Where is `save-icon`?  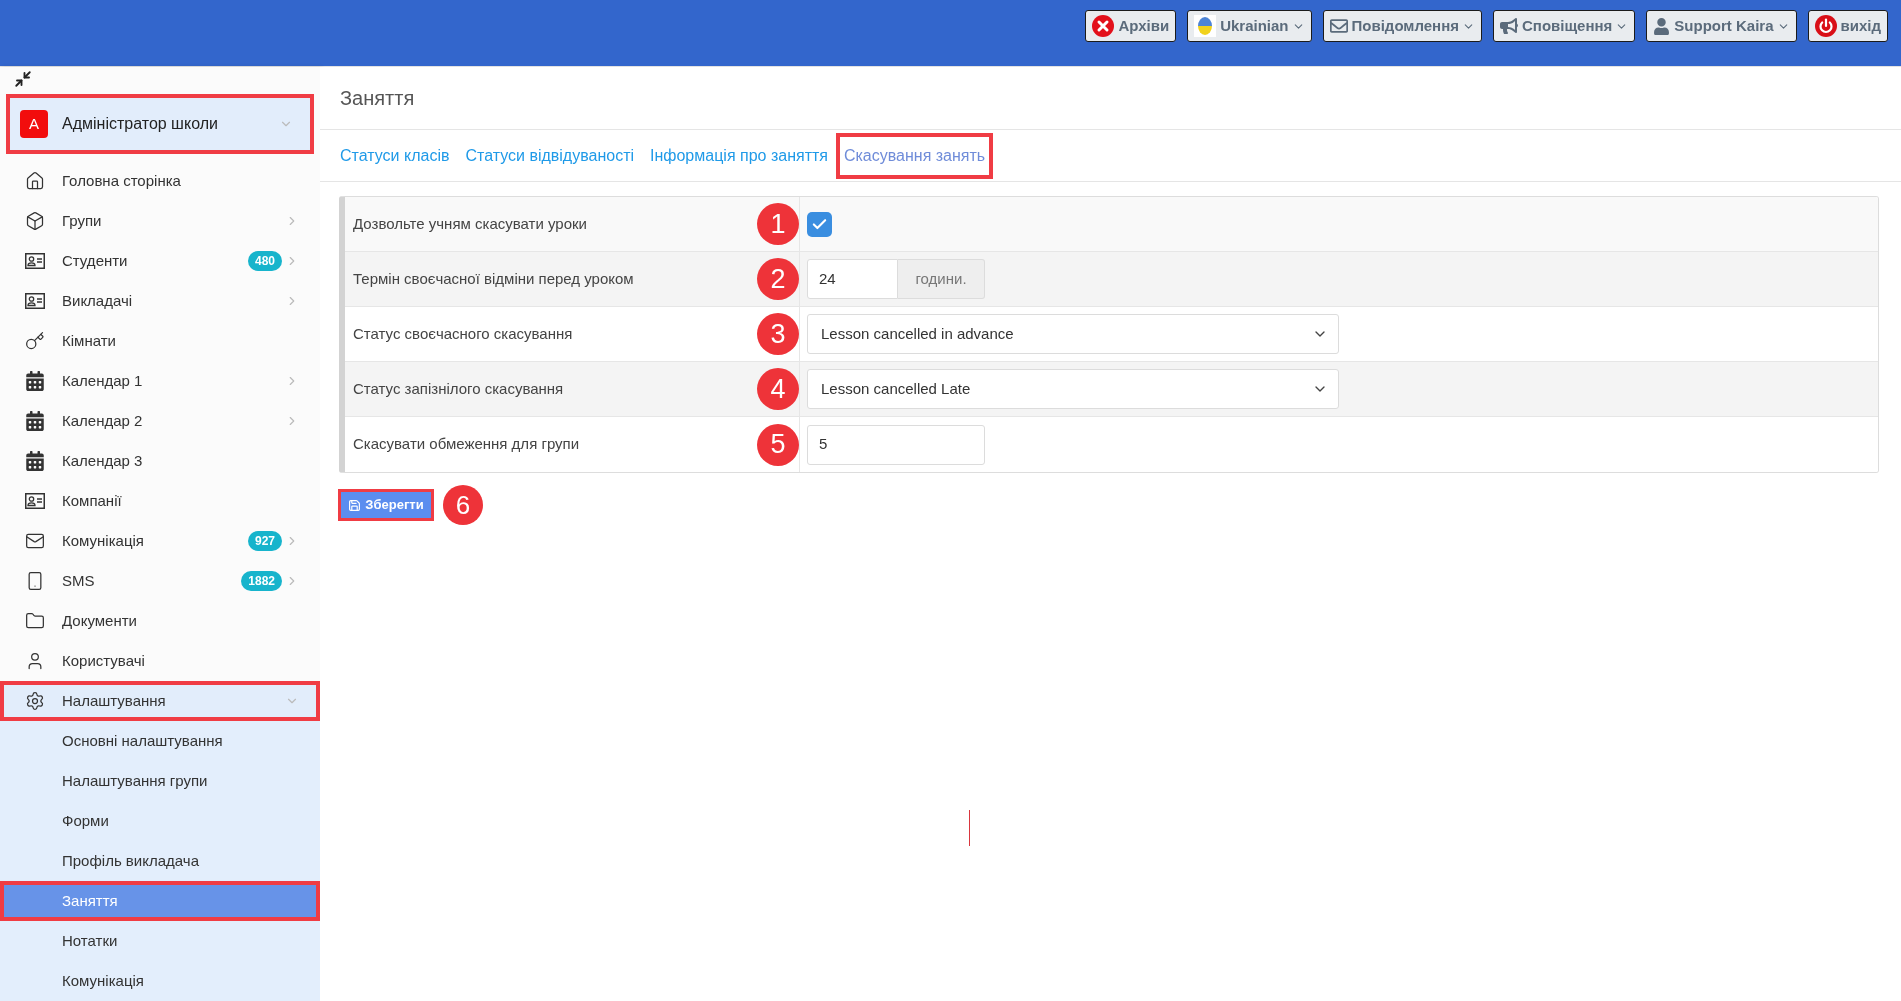
save-icon is located at coordinates (355, 505).